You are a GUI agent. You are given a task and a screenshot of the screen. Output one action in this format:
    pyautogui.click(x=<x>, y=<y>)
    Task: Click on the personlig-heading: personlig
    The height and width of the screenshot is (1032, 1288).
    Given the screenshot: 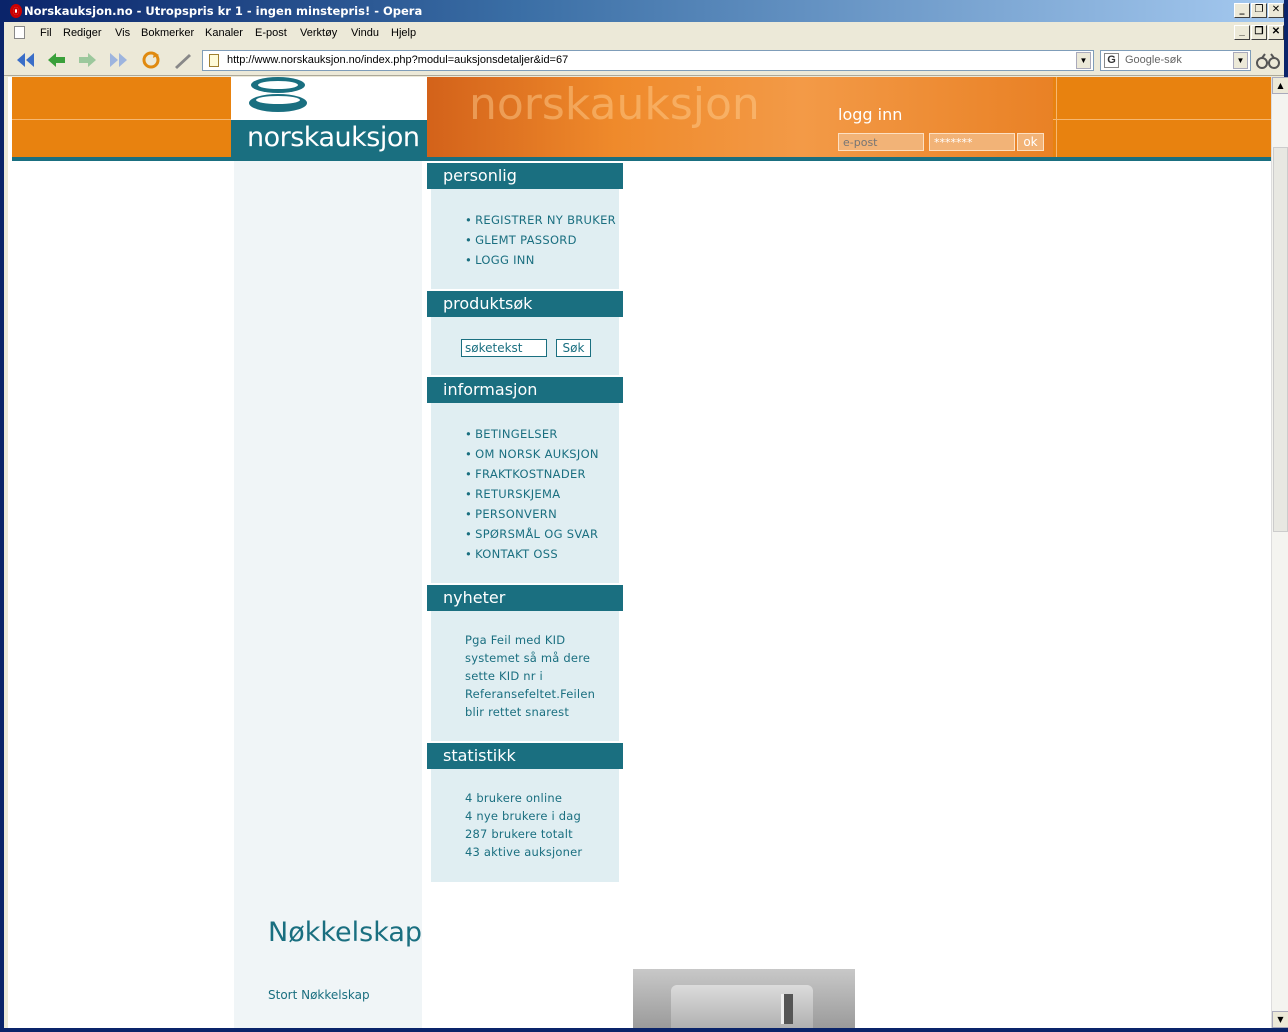 What is the action you would take?
    pyautogui.click(x=525, y=176)
    